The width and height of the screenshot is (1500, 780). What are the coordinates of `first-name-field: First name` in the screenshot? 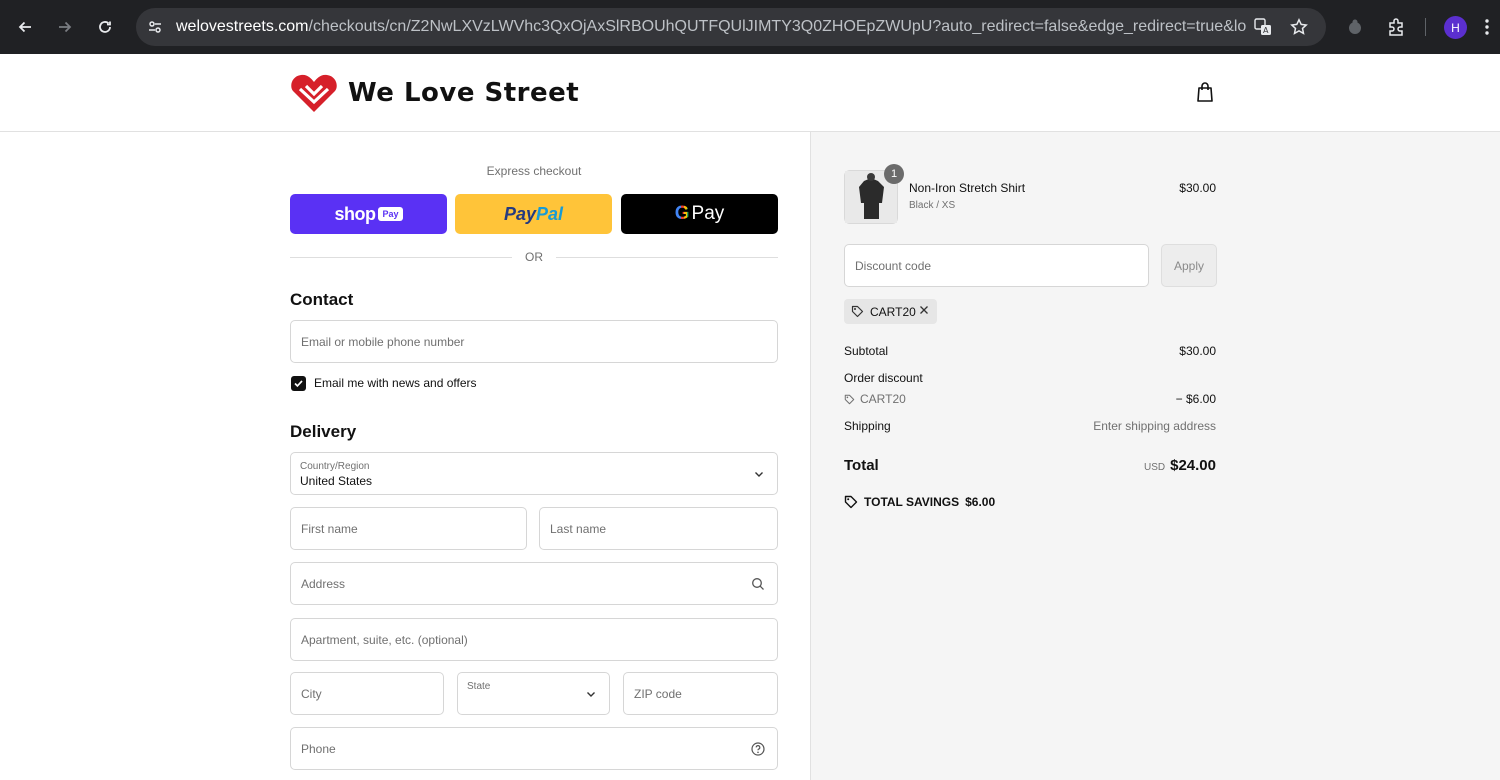 It's located at (408, 528).